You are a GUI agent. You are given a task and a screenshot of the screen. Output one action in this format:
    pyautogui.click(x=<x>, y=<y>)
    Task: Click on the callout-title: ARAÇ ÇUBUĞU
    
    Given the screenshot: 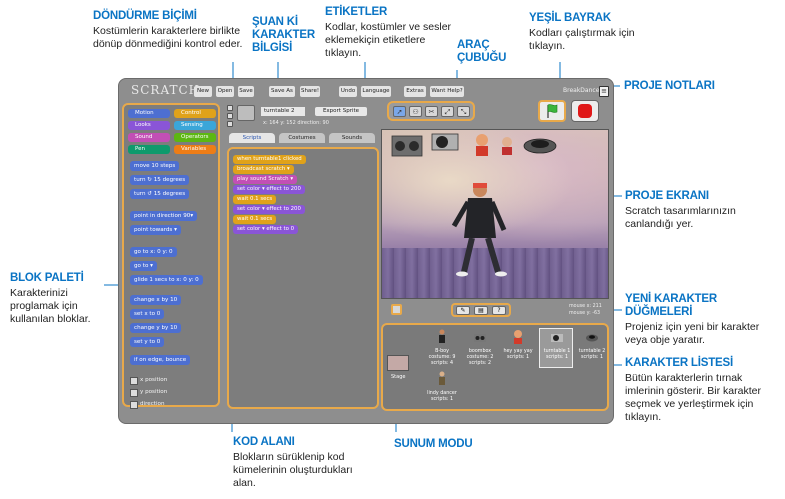 What is the action you would take?
    pyautogui.click(x=482, y=51)
    